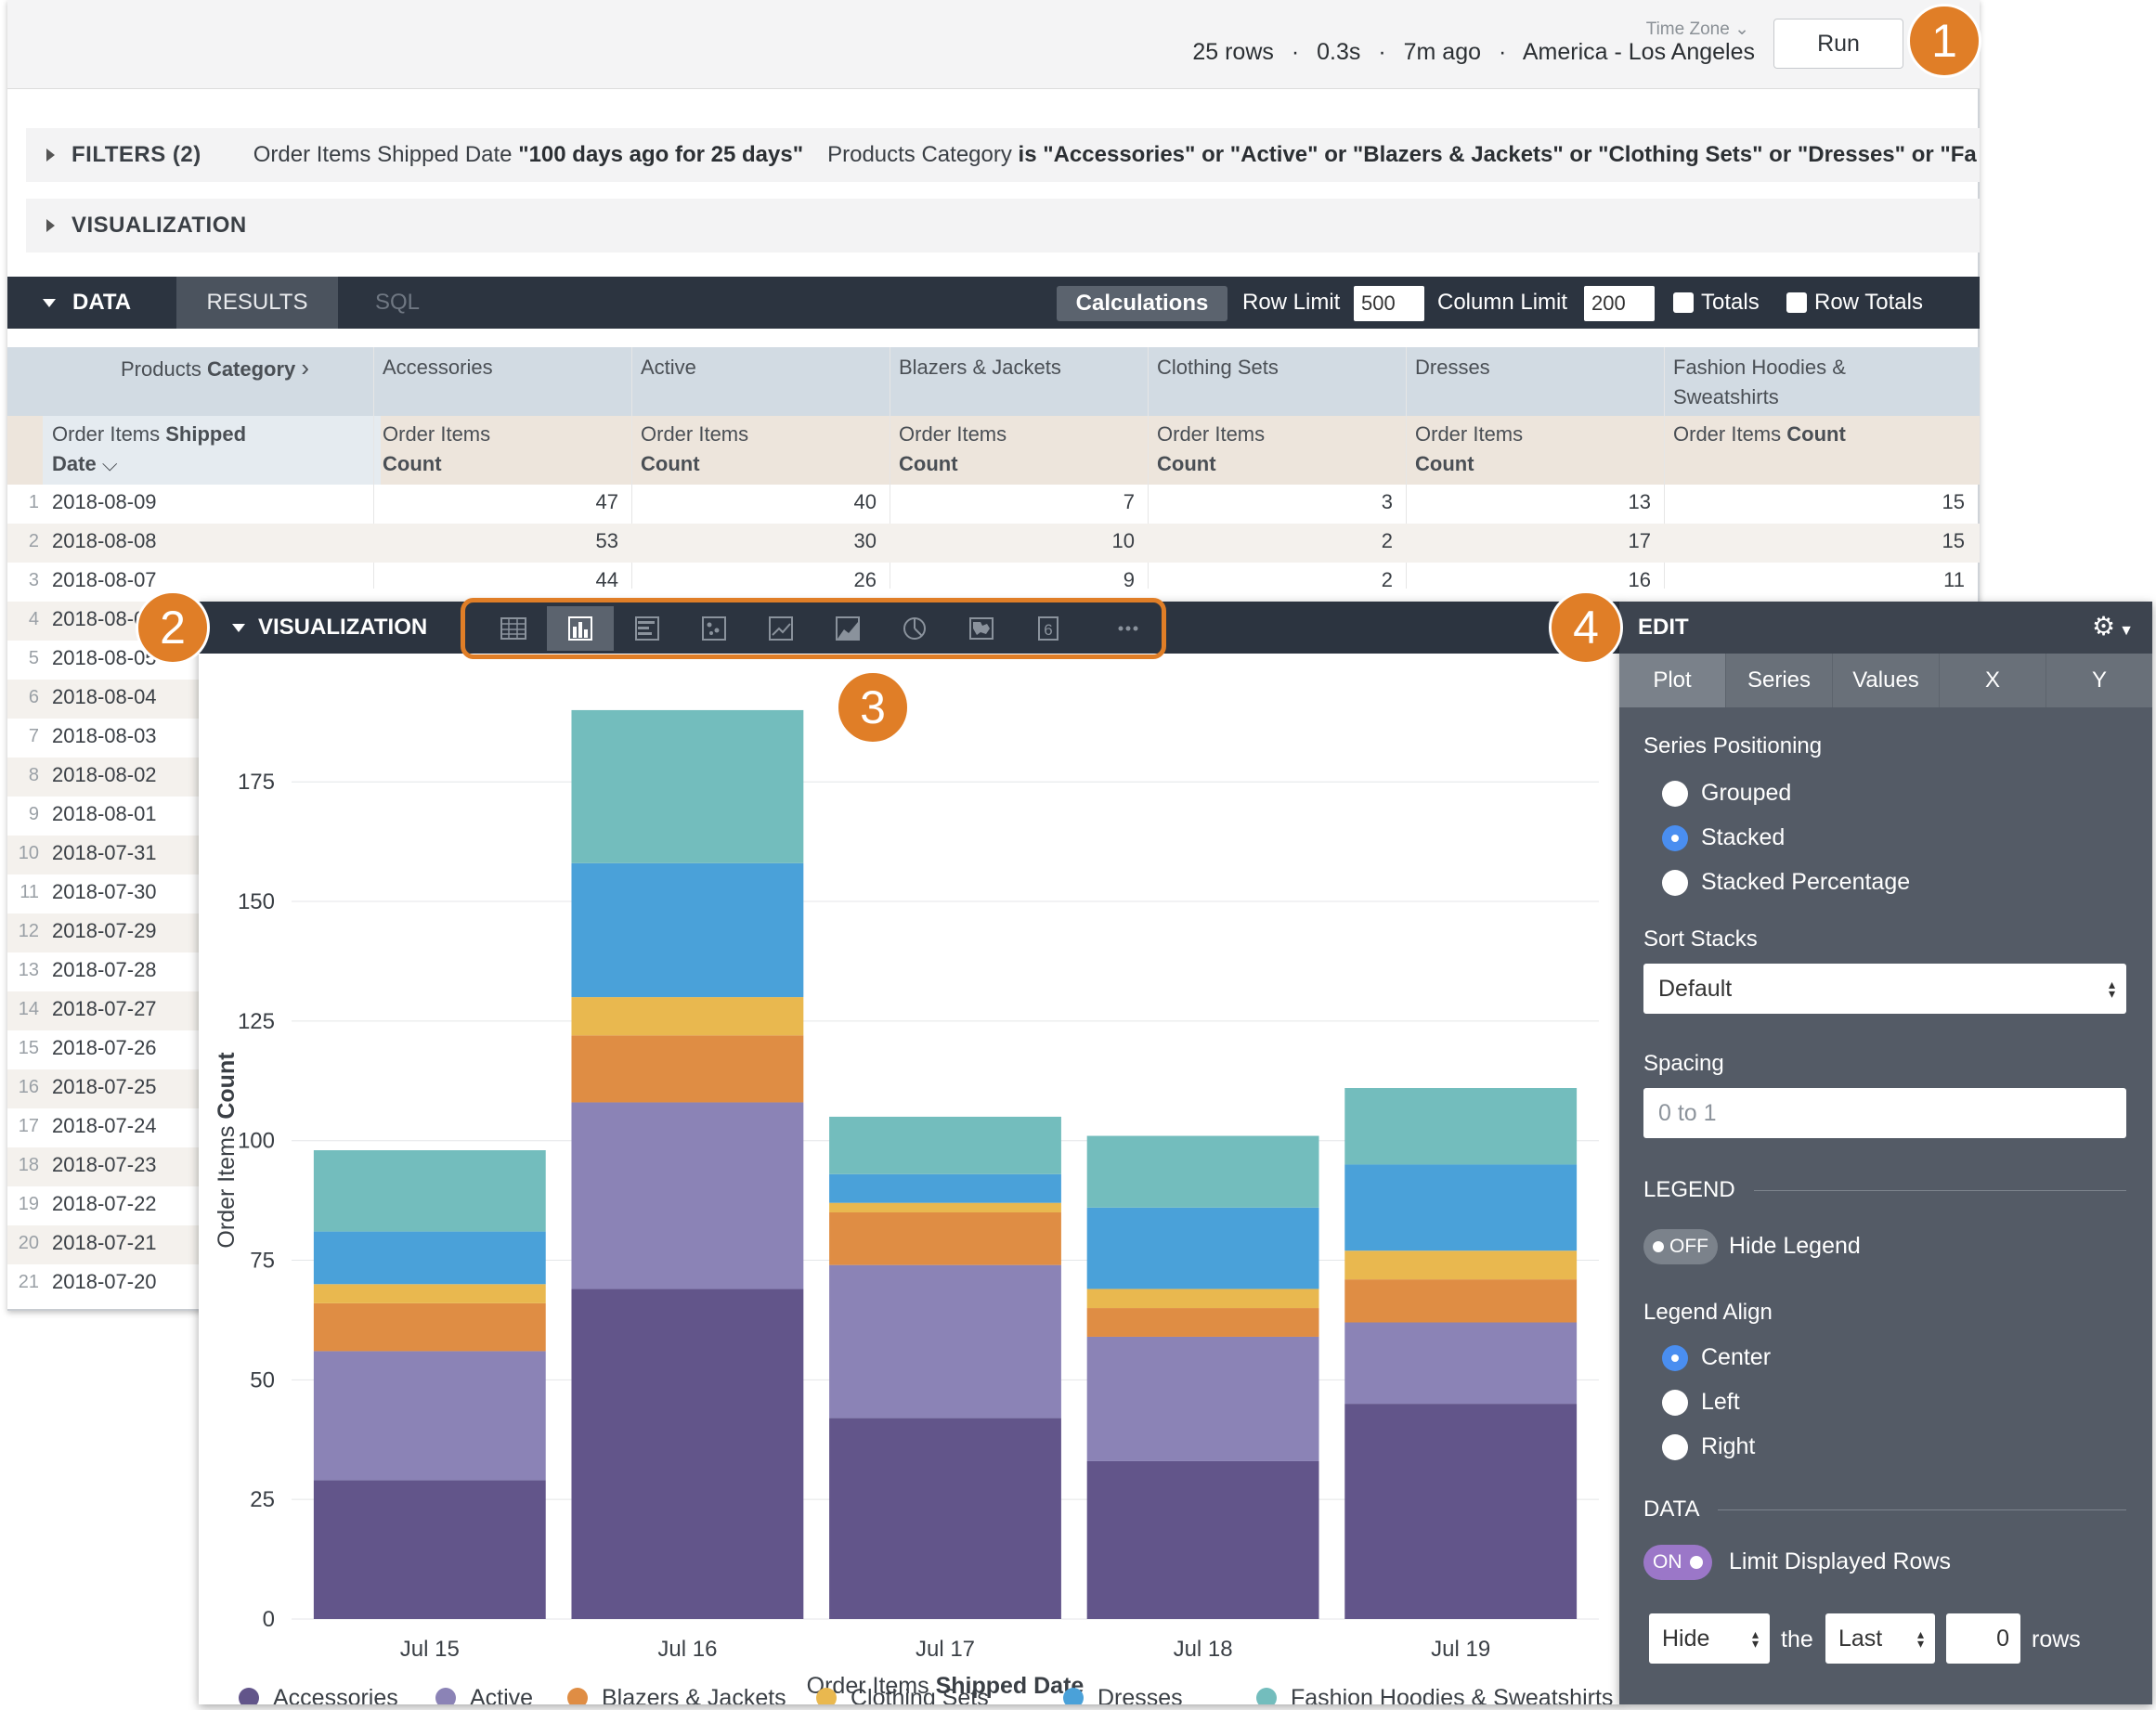 The image size is (2156, 1710). I want to click on y-tick-label: 50, so click(262, 1380).